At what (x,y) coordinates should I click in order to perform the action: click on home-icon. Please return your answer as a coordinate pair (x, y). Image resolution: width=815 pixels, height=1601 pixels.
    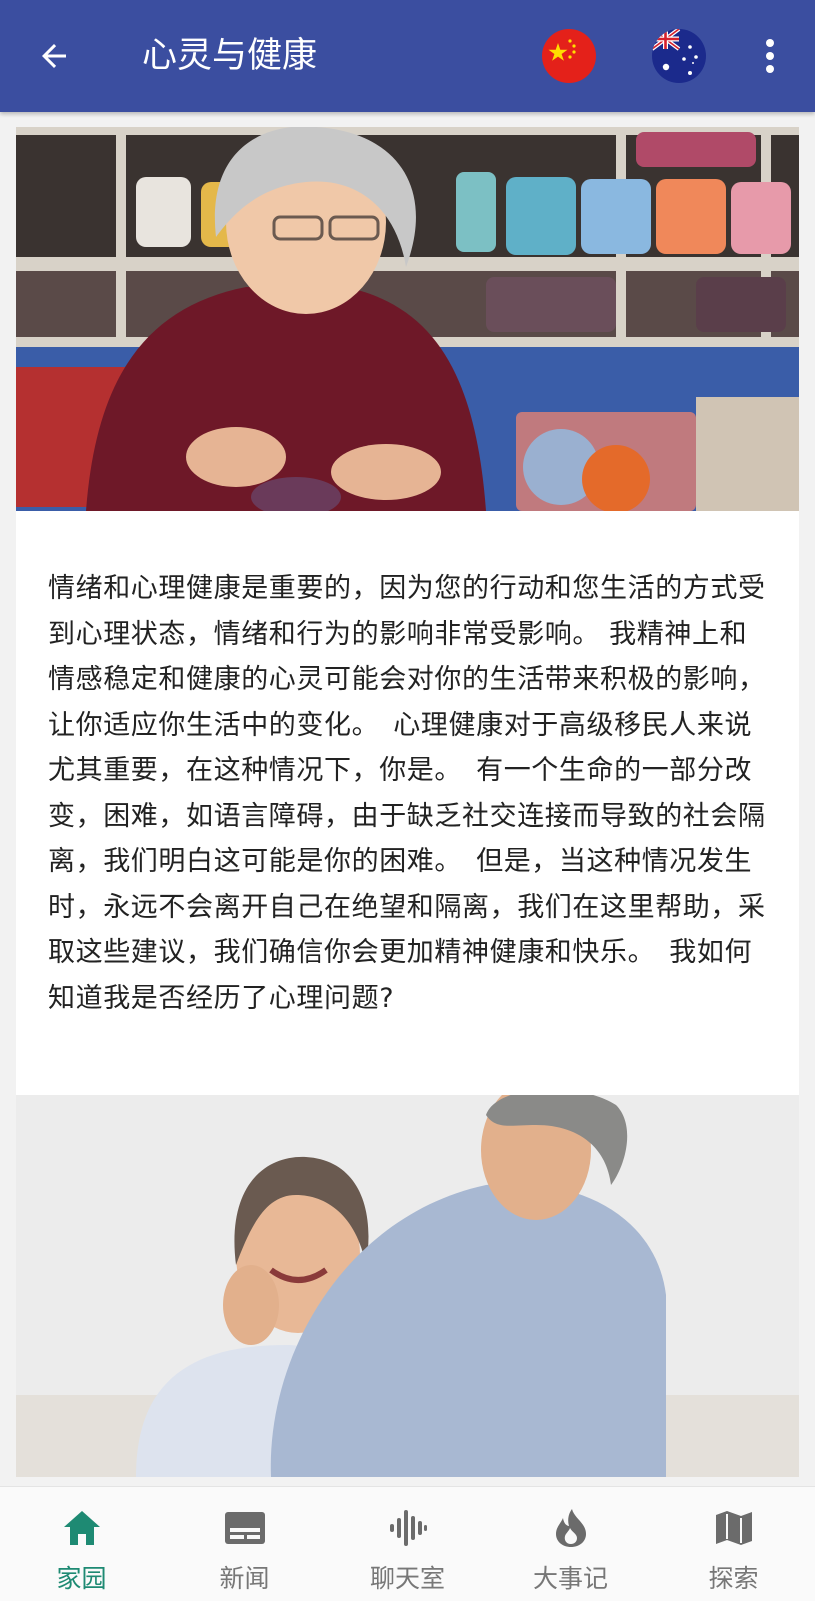
    Looking at the image, I should click on (81, 1528).